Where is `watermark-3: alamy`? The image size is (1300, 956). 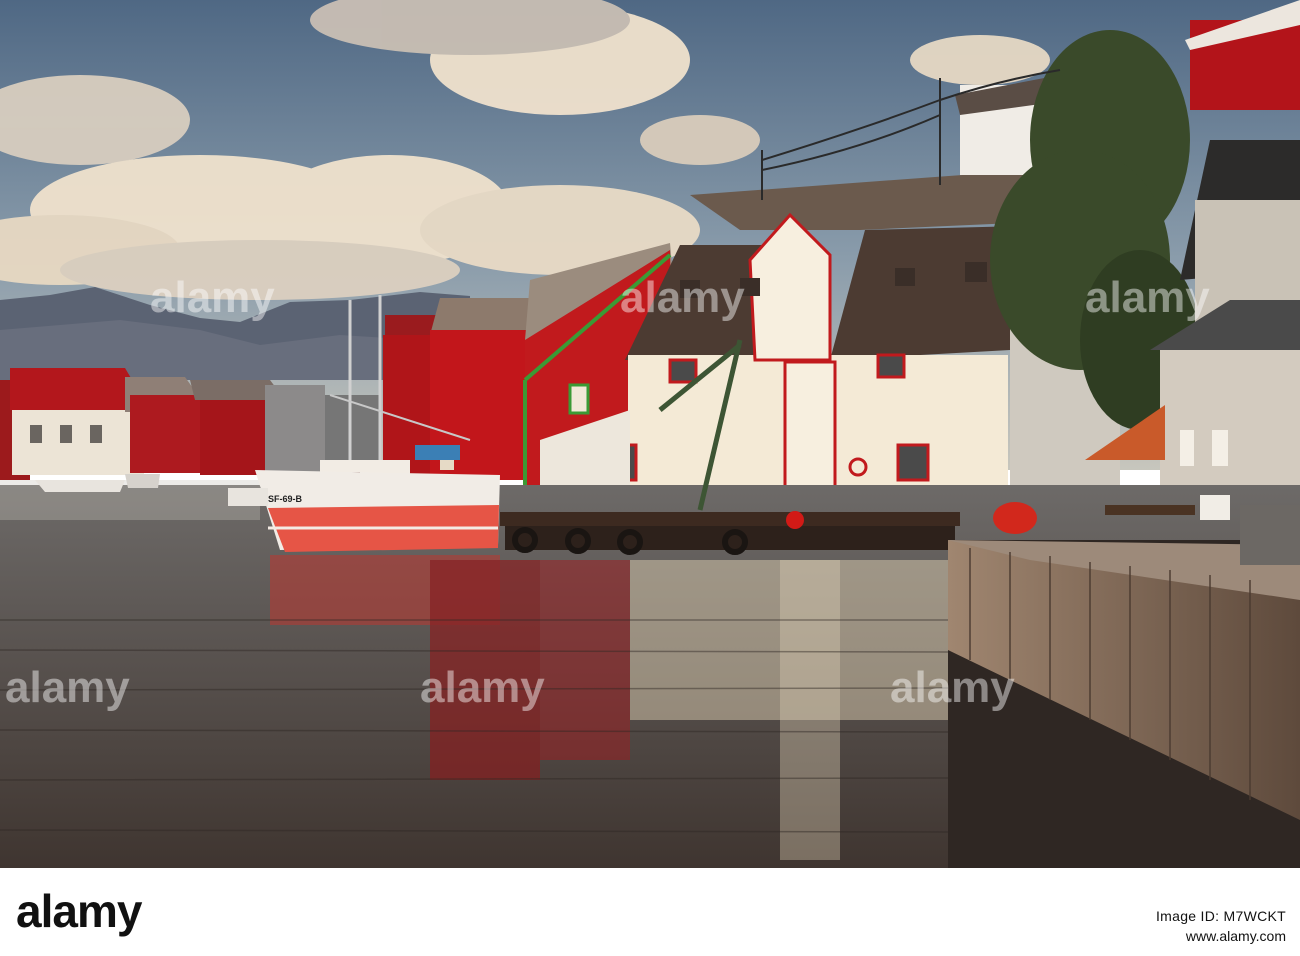 watermark-3: alamy is located at coordinates (1147, 297).